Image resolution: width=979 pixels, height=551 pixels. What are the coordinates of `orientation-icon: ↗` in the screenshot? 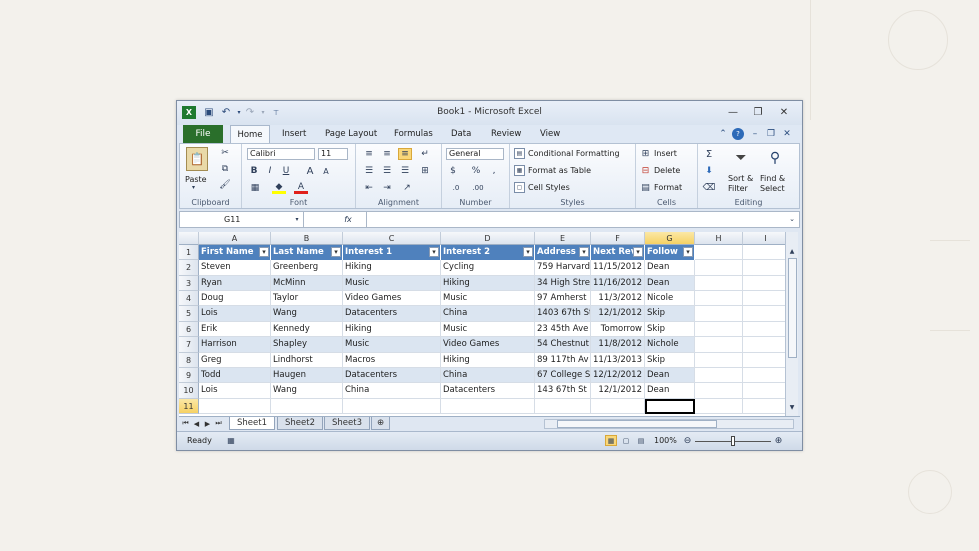 It's located at (407, 188).